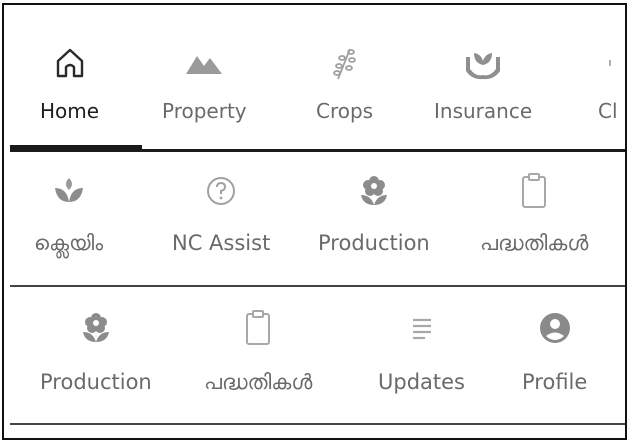 Image resolution: width=633 pixels, height=445 pixels. What do you see at coordinates (555, 382) in the screenshot?
I see `nav-label-profile: Profile` at bounding box center [555, 382].